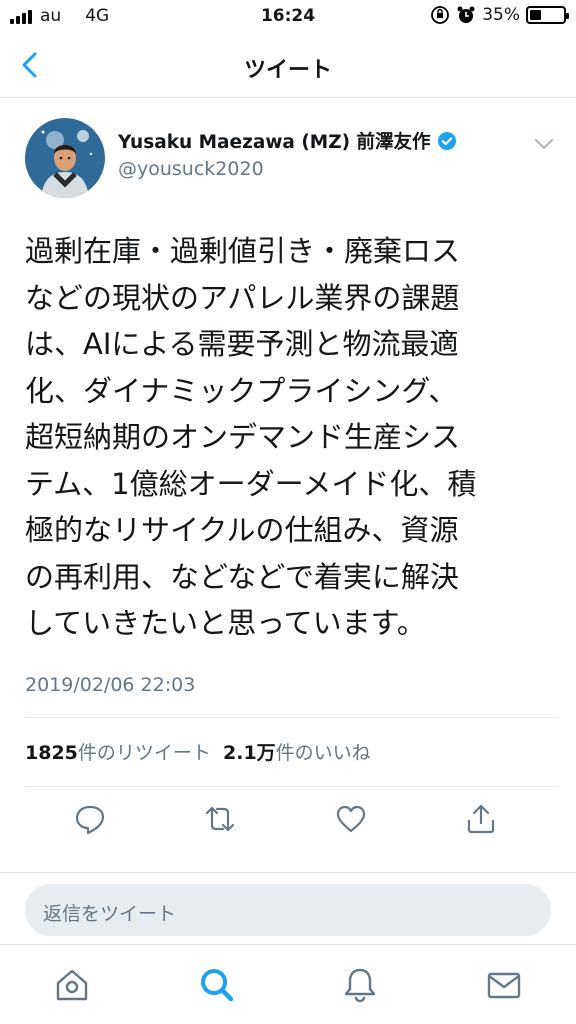 The height and width of the screenshot is (1024, 576). I want to click on battery-fill, so click(536, 15).